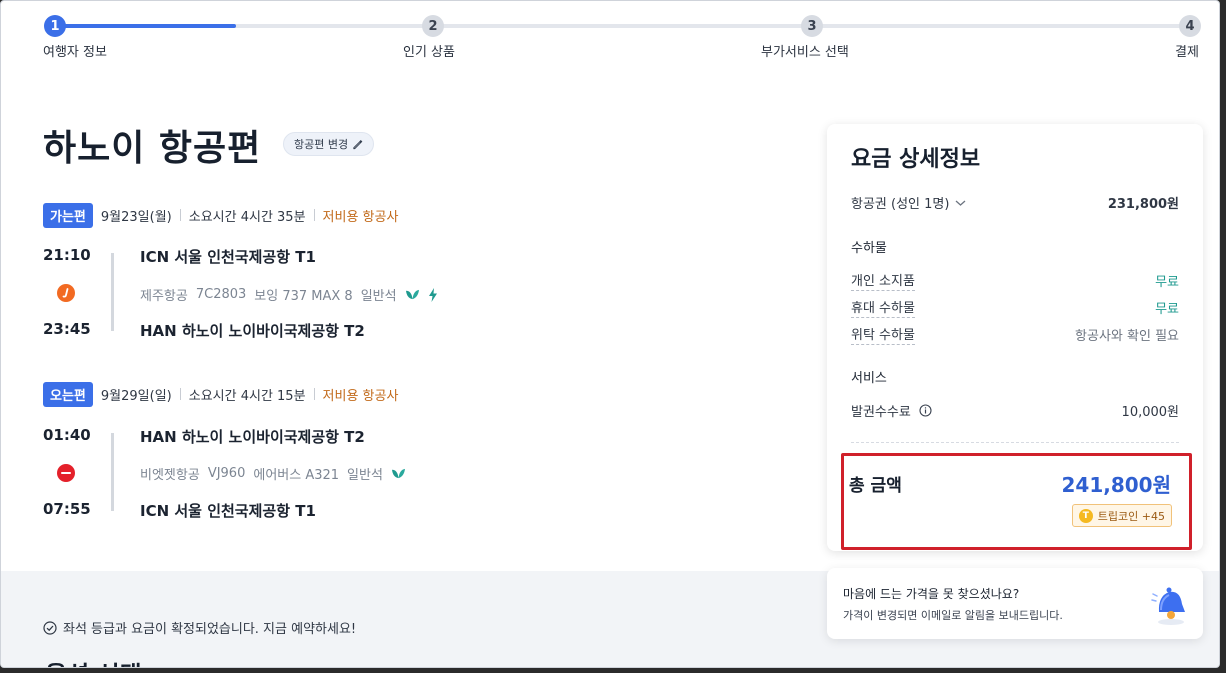  I want to click on outbound-date: 9월23일(월), so click(136, 217).